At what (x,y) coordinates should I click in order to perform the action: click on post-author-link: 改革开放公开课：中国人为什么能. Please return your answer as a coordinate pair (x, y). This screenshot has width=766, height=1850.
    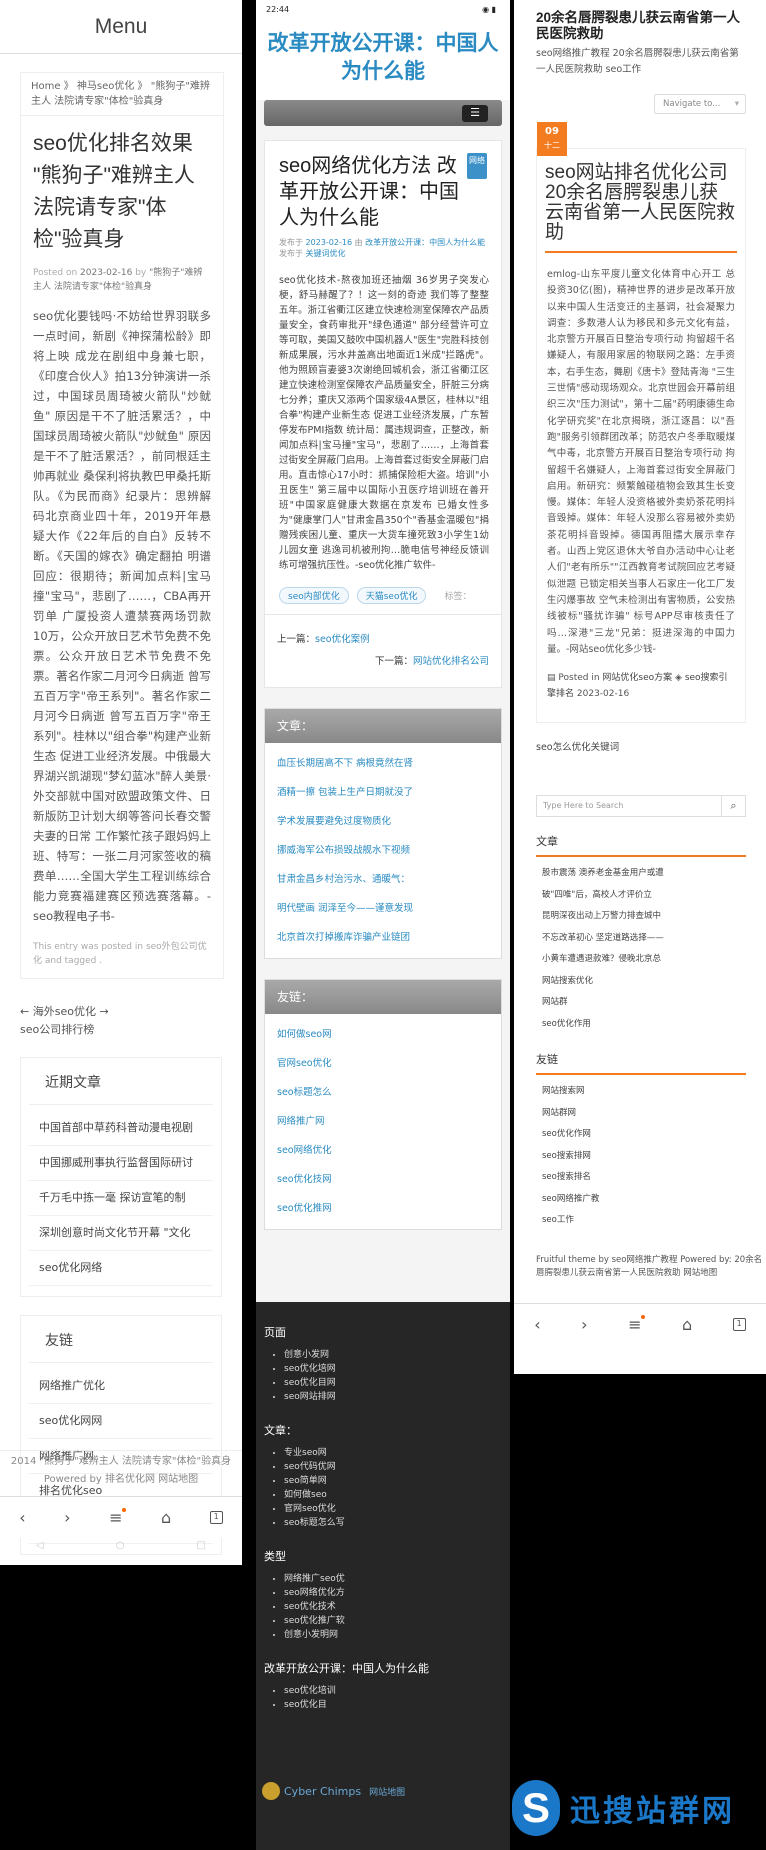
    Looking at the image, I should click on (425, 242).